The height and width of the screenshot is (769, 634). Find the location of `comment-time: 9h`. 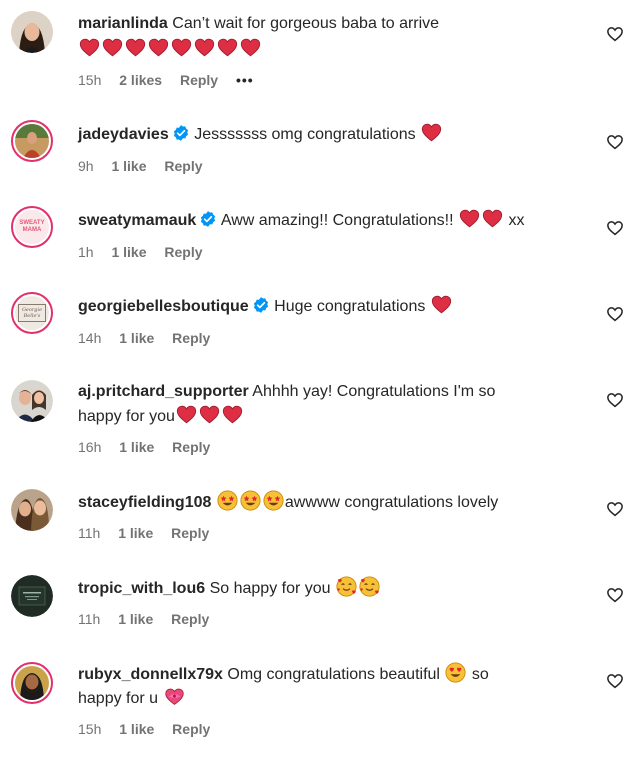

comment-time: 9h is located at coordinates (86, 166).